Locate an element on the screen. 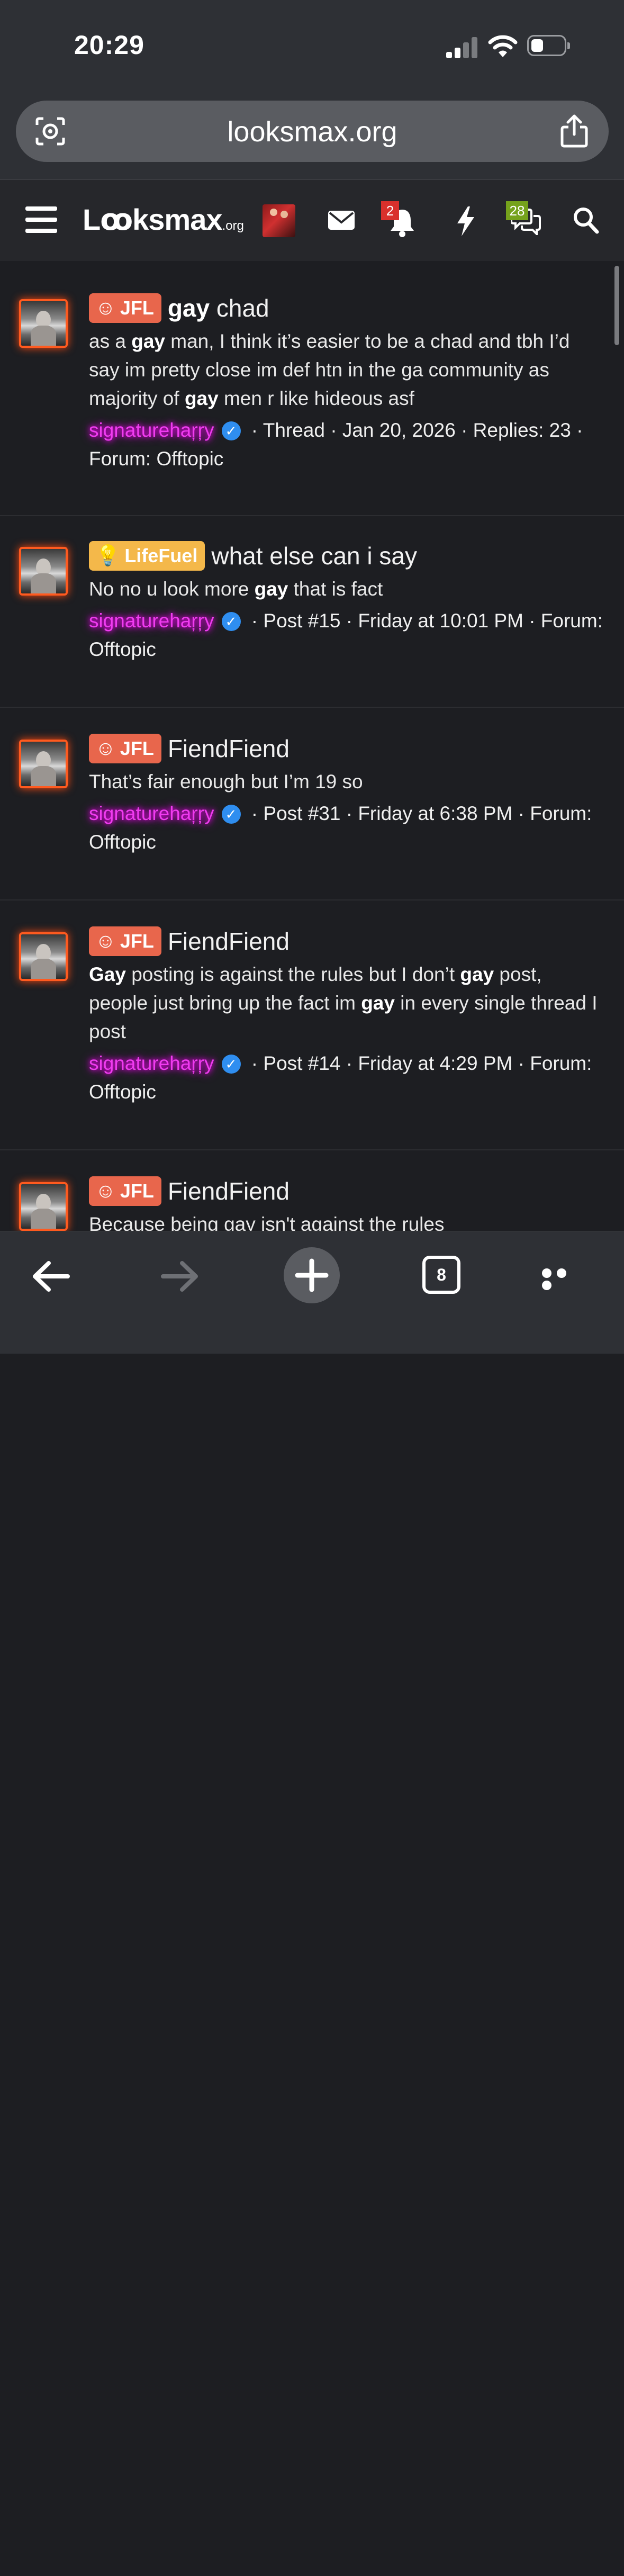  user-avatar is located at coordinates (279, 221).